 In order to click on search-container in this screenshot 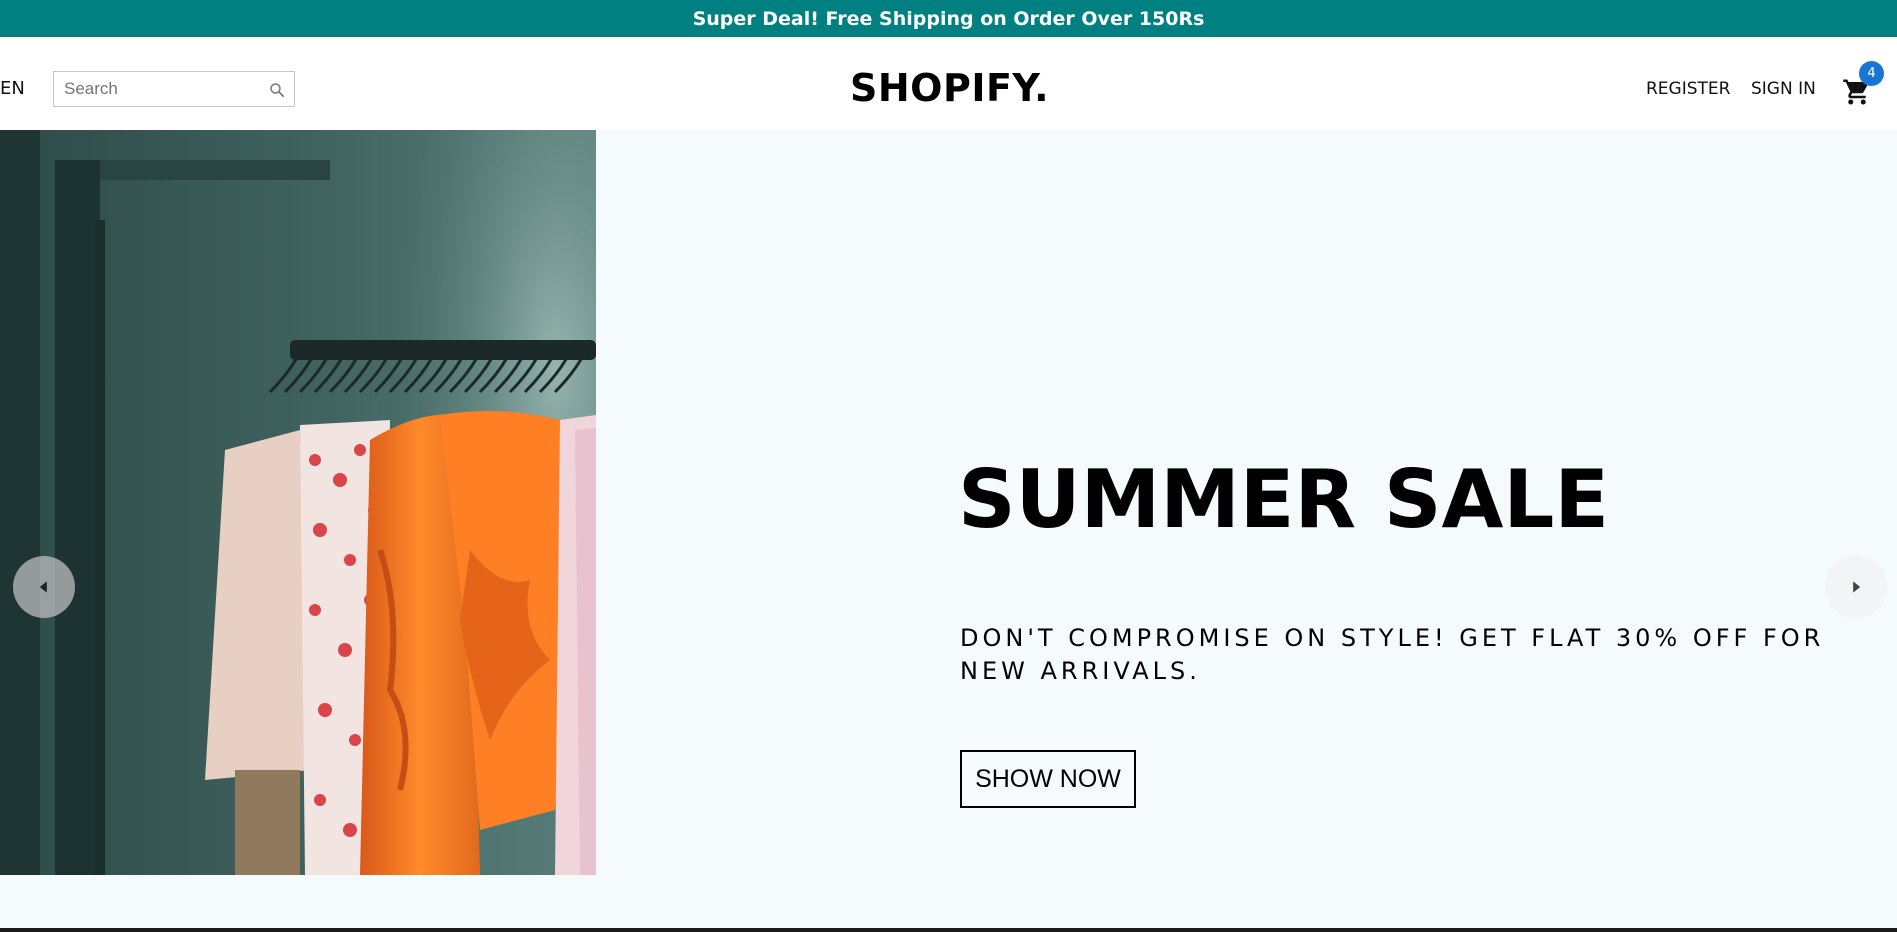, I will do `click(174, 89)`.